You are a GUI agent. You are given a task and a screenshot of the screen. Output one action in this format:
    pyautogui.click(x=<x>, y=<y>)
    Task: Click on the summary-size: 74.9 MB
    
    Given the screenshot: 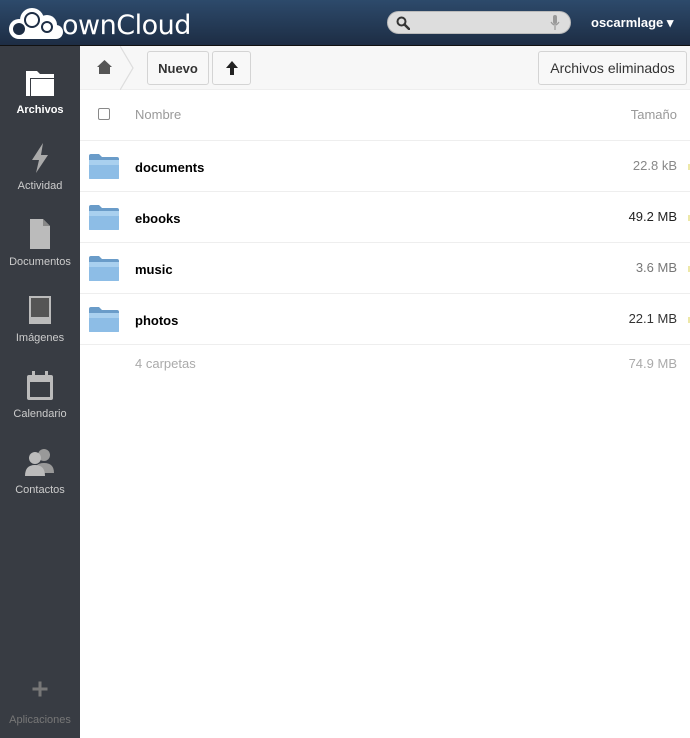 What is the action you would take?
    pyautogui.click(x=652, y=363)
    